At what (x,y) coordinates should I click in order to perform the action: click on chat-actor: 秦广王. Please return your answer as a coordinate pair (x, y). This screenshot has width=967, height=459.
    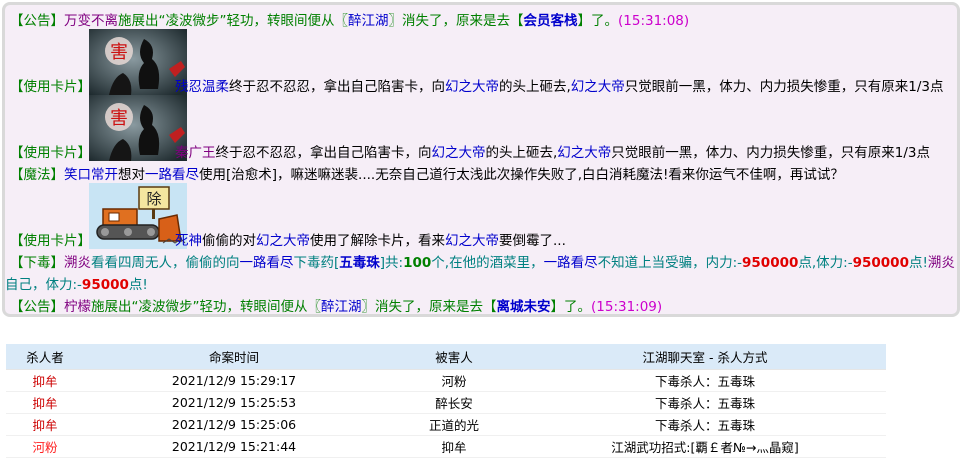
    Looking at the image, I should click on (195, 153).